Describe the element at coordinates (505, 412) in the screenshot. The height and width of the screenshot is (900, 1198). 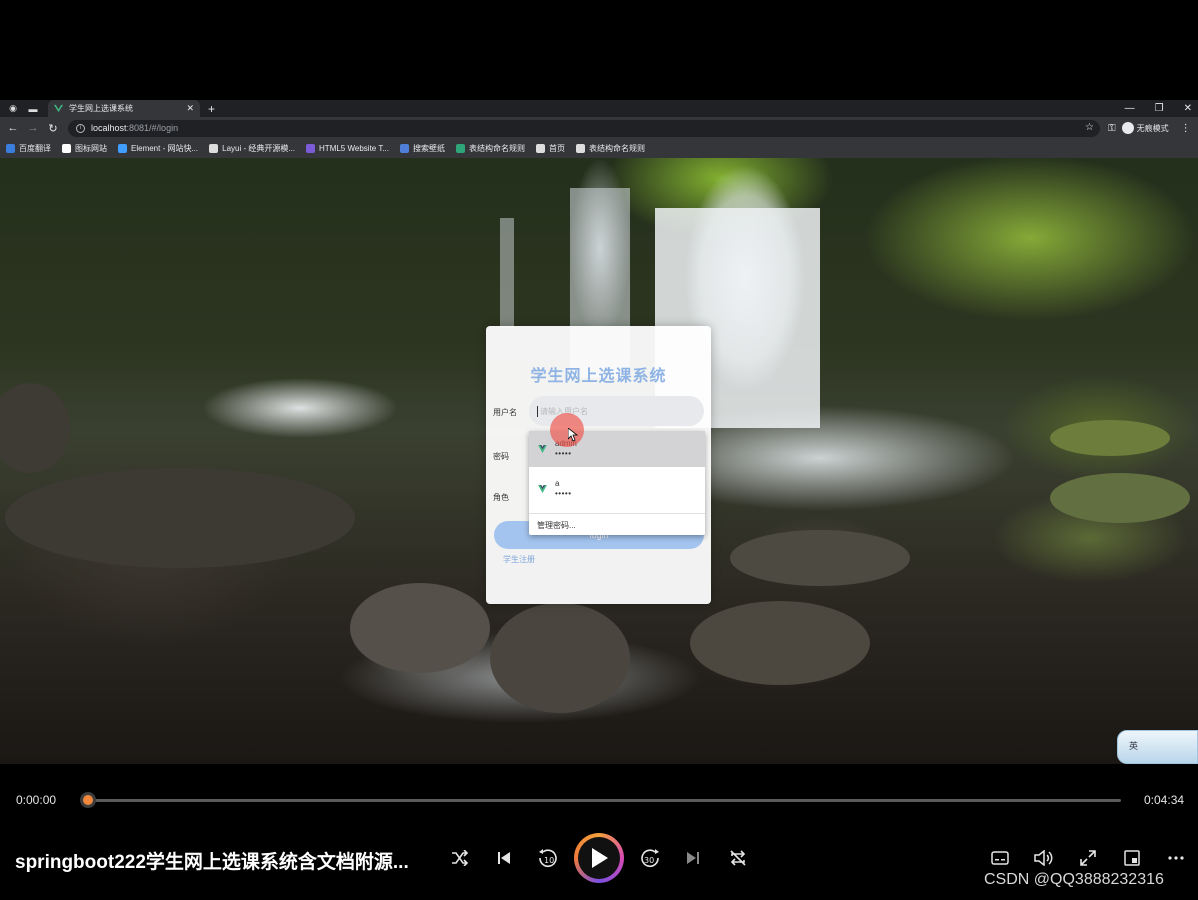
I see `username-label: 用户名` at that location.